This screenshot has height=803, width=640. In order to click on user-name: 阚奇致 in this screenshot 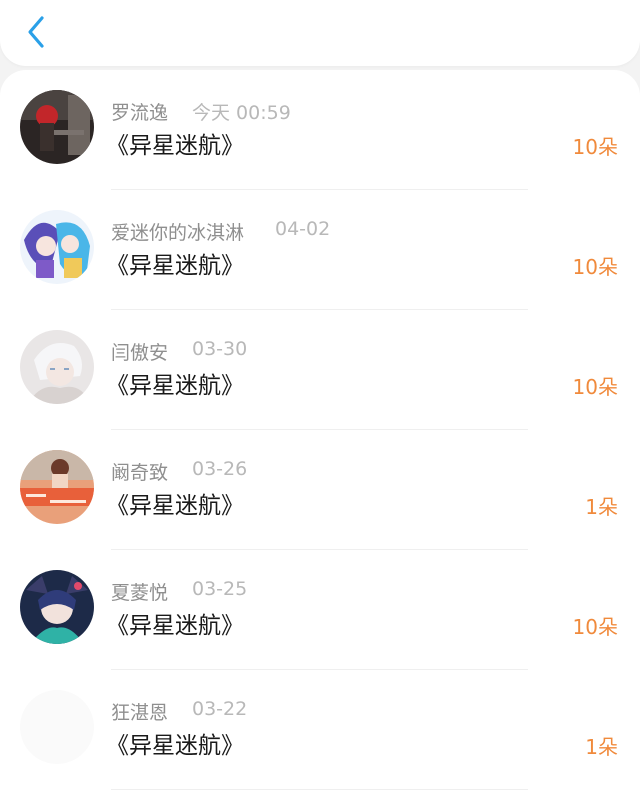, I will do `click(140, 473)`.